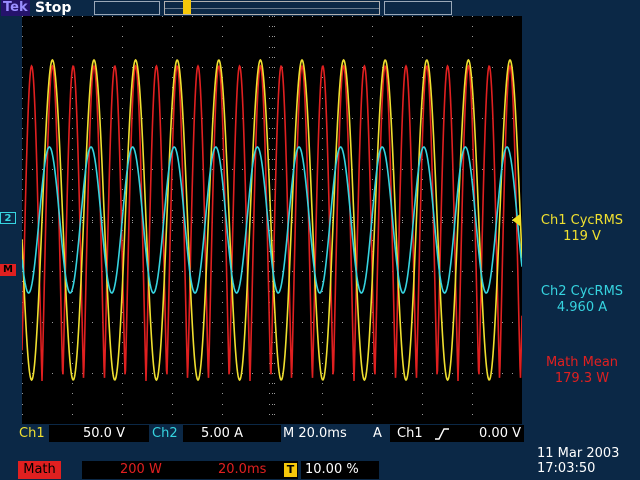 The height and width of the screenshot is (480, 640). What do you see at coordinates (377, 433) in the screenshot?
I see `trigger-mode: A` at bounding box center [377, 433].